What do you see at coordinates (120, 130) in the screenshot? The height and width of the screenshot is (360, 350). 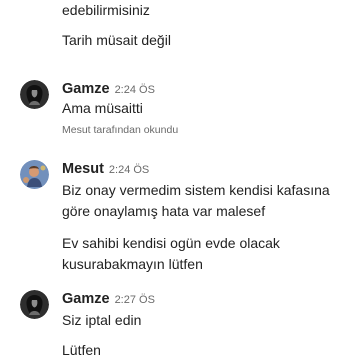 I see `read-receipt: Mesut tarafından okundu` at bounding box center [120, 130].